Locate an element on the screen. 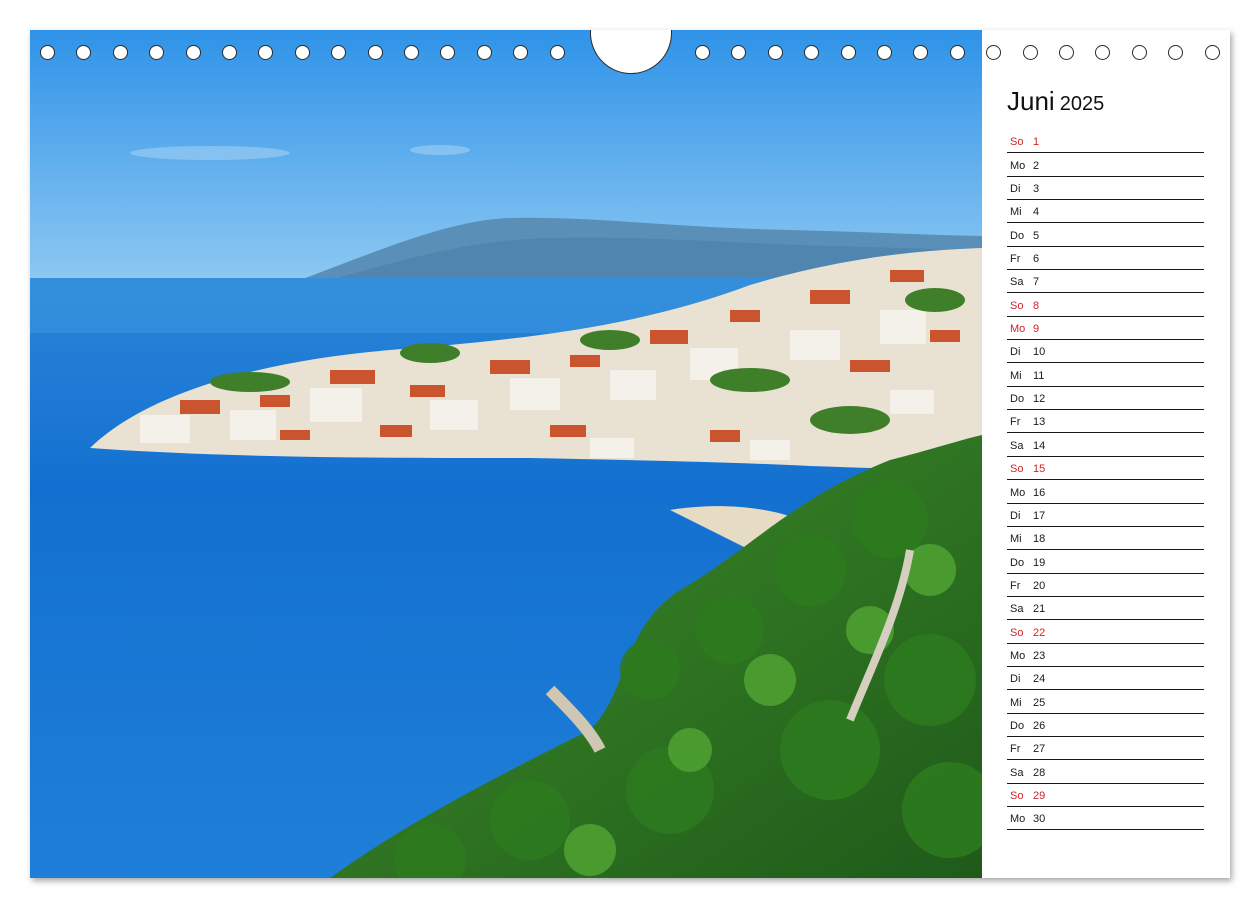 Image resolution: width=1260 pixels, height=908 pixels. day-number: 8 is located at coordinates (1036, 305).